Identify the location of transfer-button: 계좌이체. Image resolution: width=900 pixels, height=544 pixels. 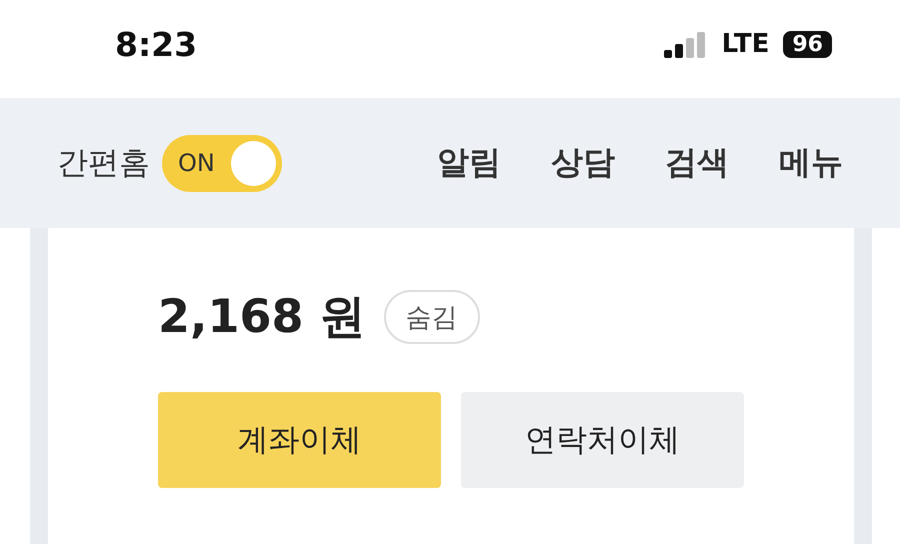
(299, 440).